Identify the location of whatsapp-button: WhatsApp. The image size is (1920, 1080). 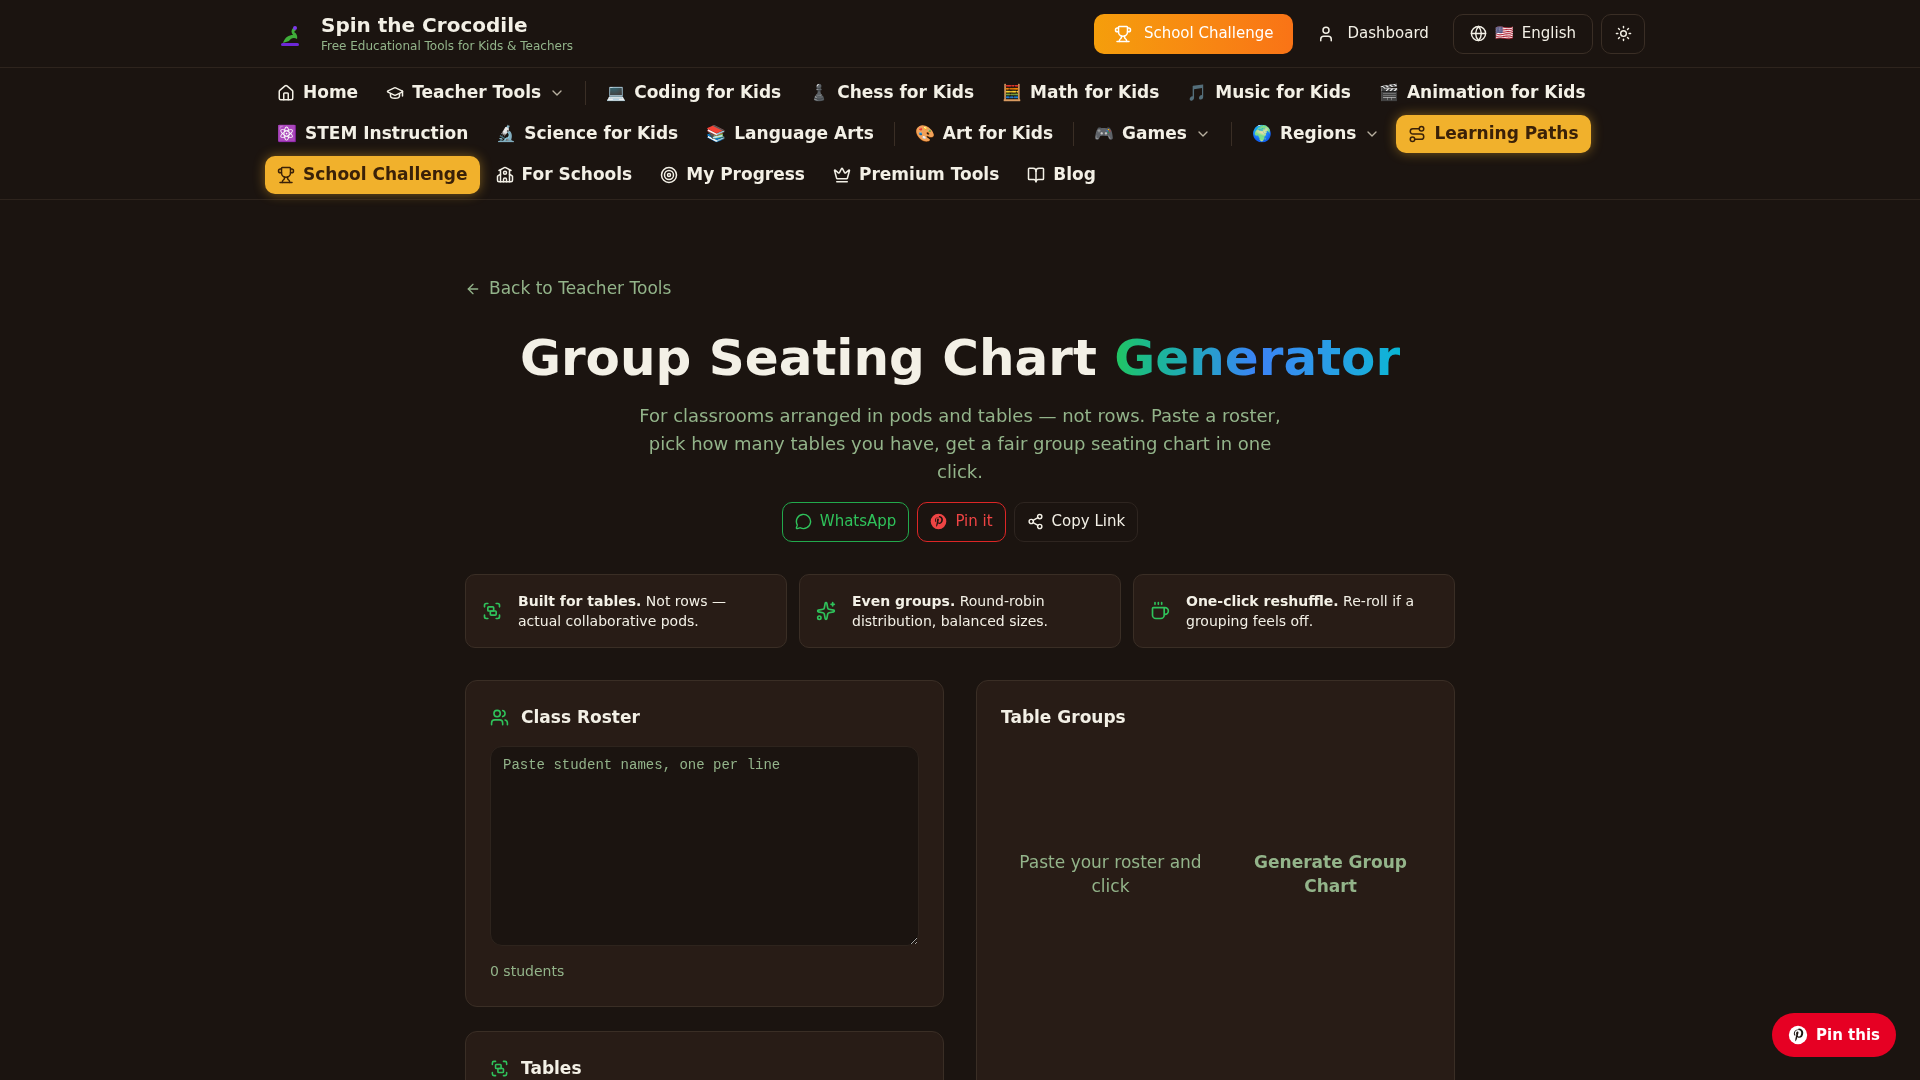
(845, 521).